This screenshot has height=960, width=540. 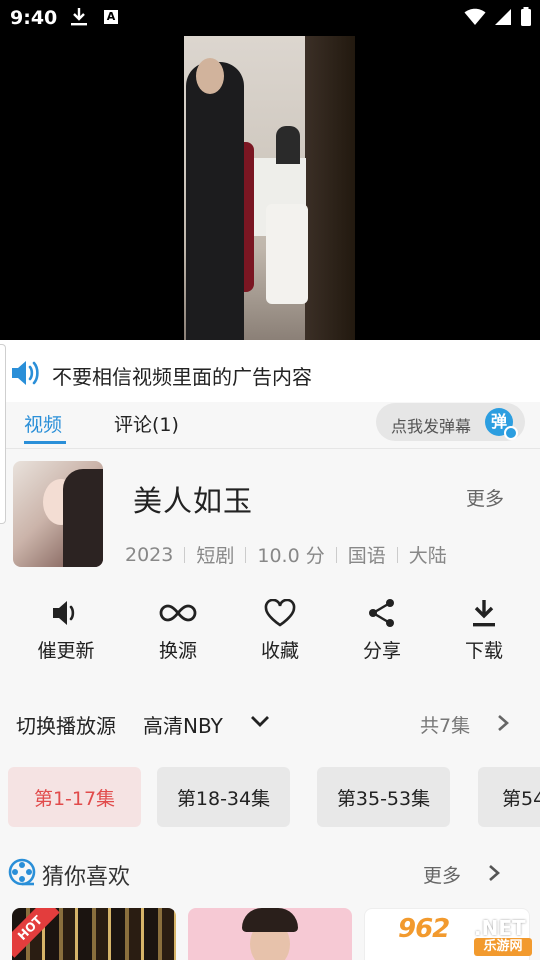 I want to click on thumb-hair, so click(x=270, y=920).